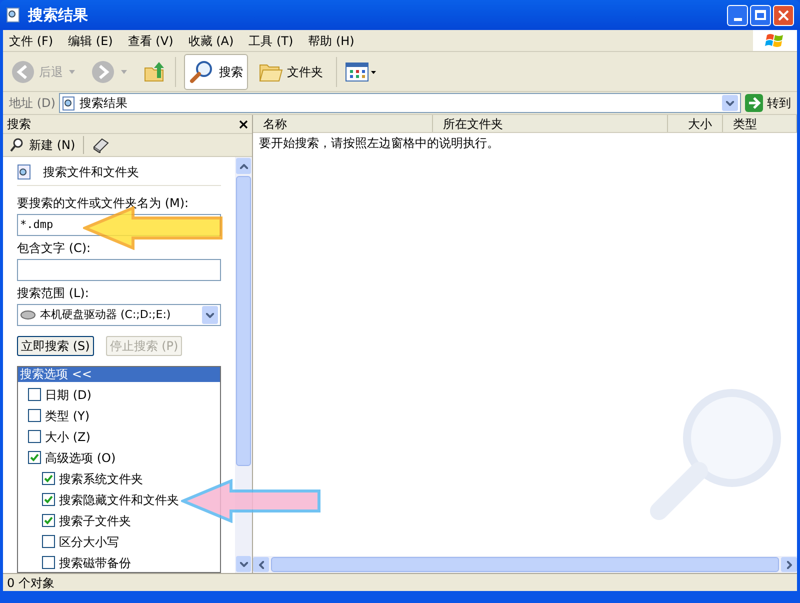  I want to click on folder-up-icon, so click(155, 72).